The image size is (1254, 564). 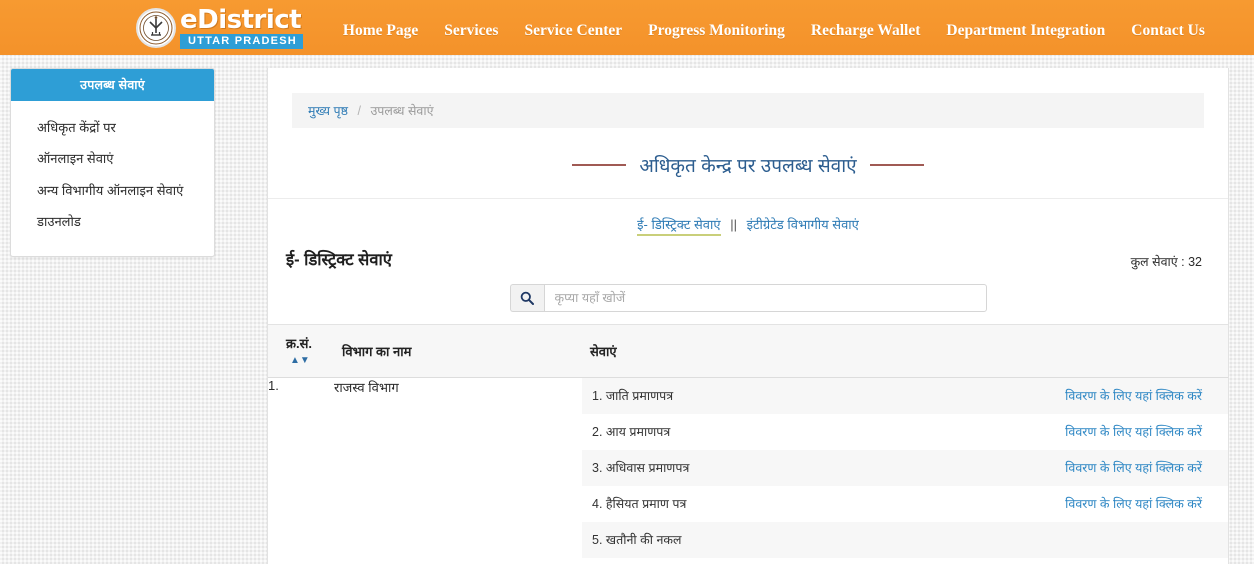 What do you see at coordinates (1168, 31) in the screenshot?
I see `nav-item-contact-us: Contact Us` at bounding box center [1168, 31].